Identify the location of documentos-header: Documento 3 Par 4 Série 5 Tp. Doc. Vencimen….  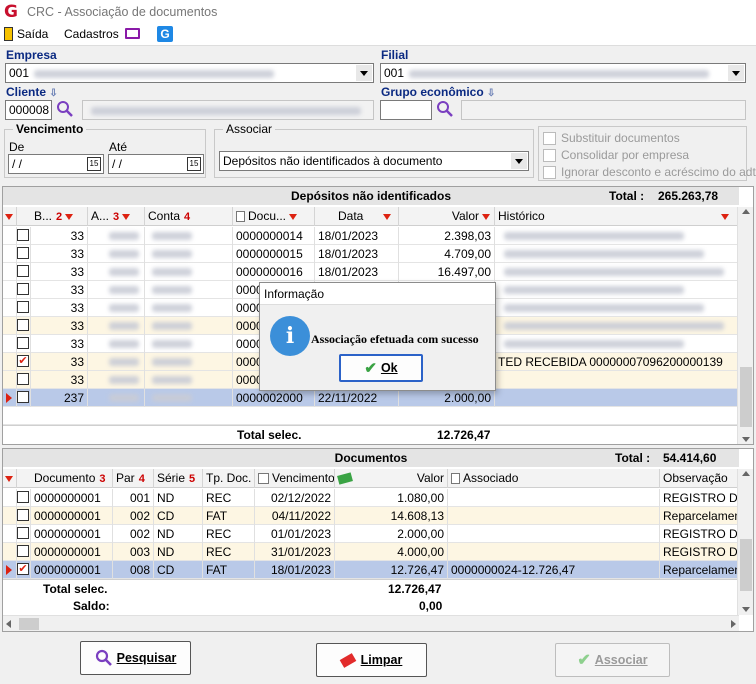
(371, 478).